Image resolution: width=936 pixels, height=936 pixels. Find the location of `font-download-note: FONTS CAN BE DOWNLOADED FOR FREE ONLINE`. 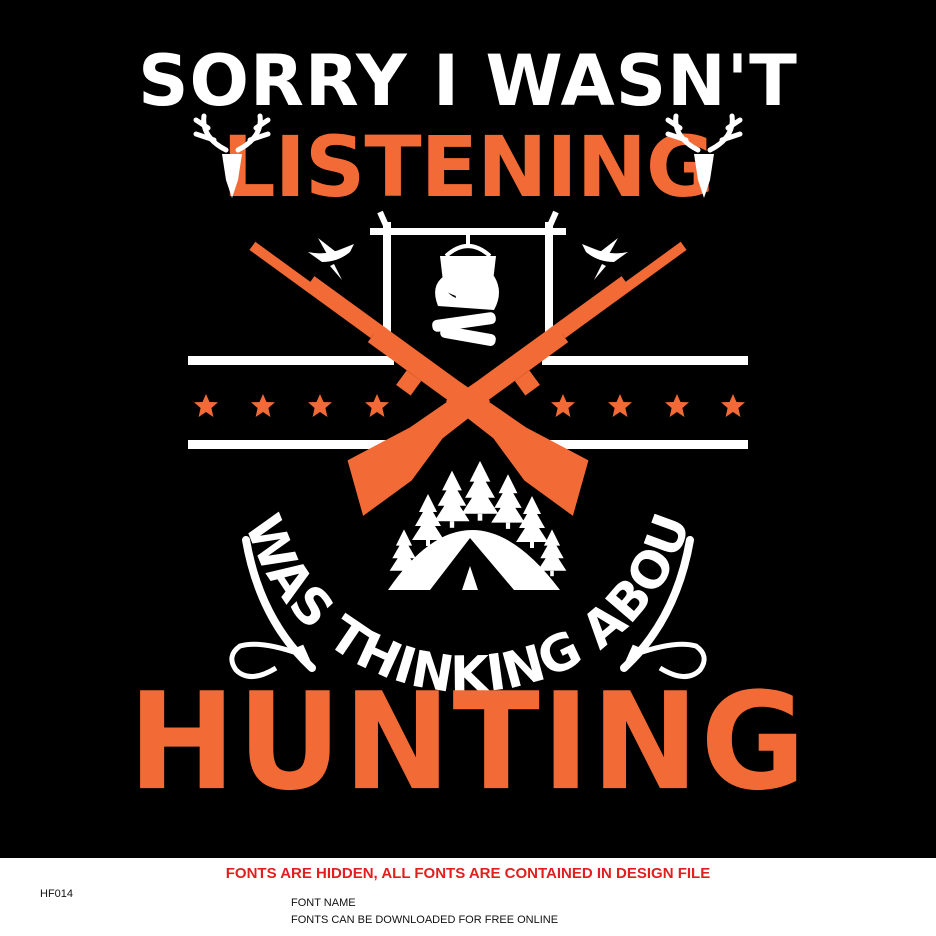

font-download-note: FONTS CAN BE DOWNLOADED FOR FREE ONLINE is located at coordinates (425, 920).